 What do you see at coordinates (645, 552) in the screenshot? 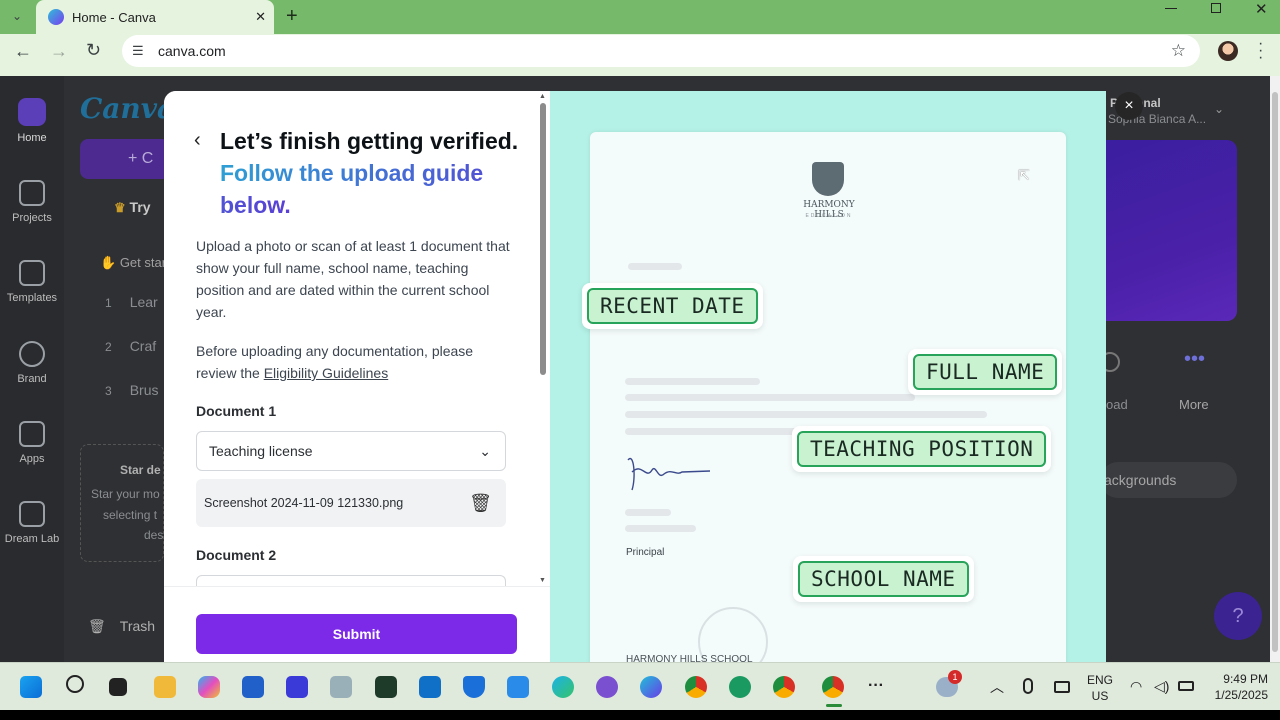
I see `principal-label: Principal` at bounding box center [645, 552].